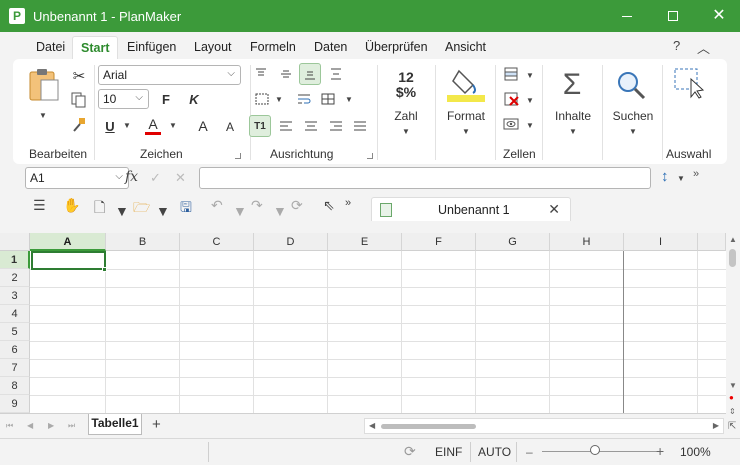  What do you see at coordinates (466, 116) in the screenshot?
I see `format-button: Format` at bounding box center [466, 116].